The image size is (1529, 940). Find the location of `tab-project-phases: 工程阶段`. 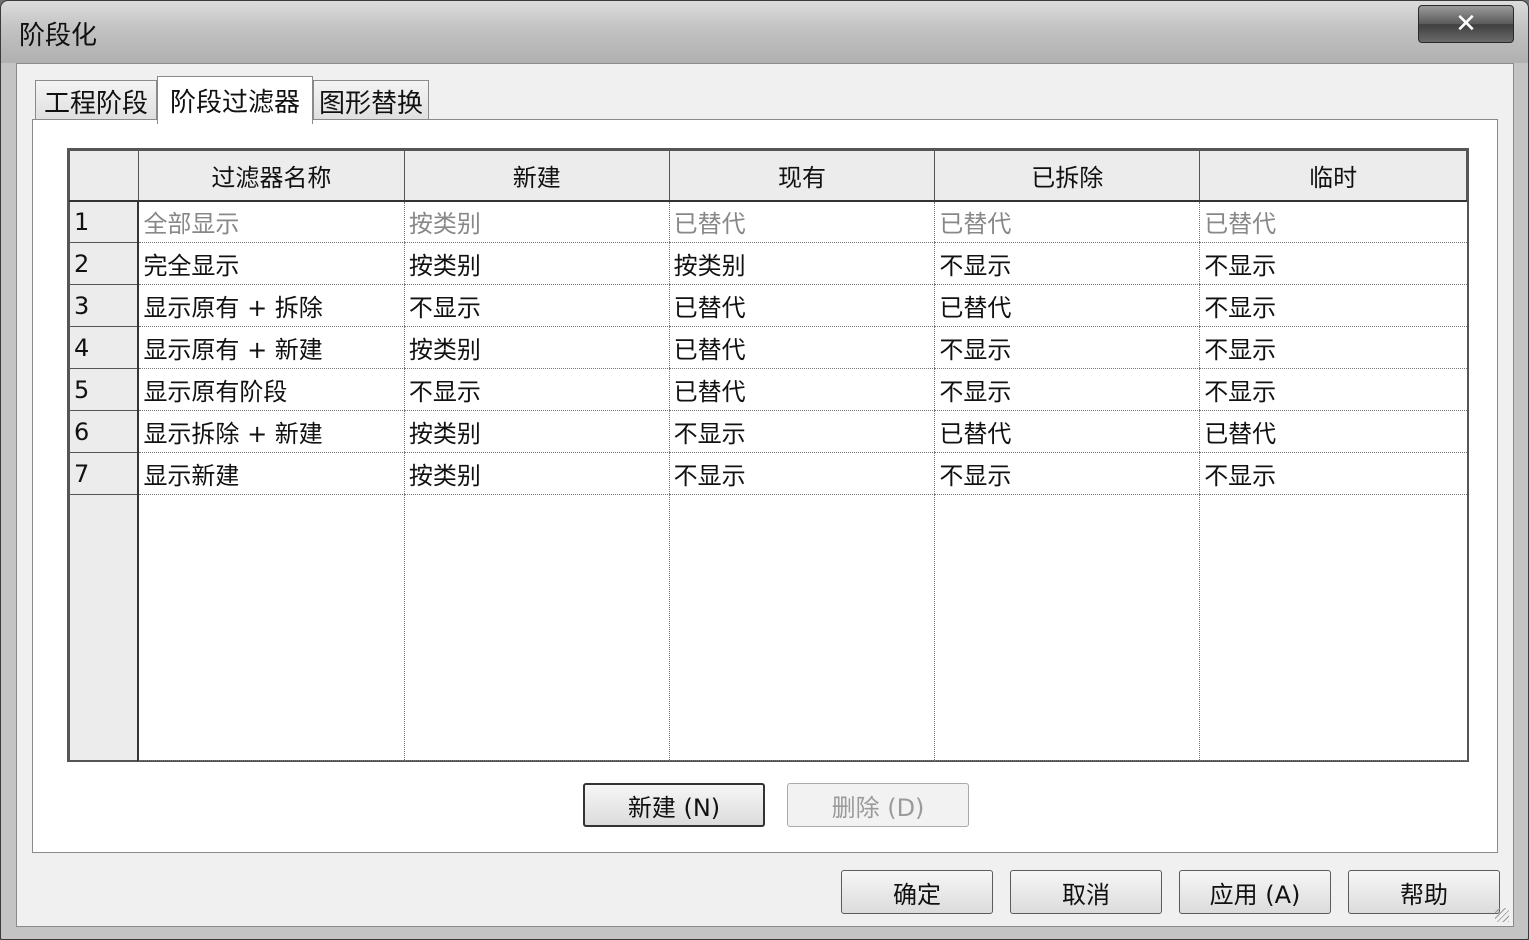

tab-project-phases: 工程阶段 is located at coordinates (96, 101).